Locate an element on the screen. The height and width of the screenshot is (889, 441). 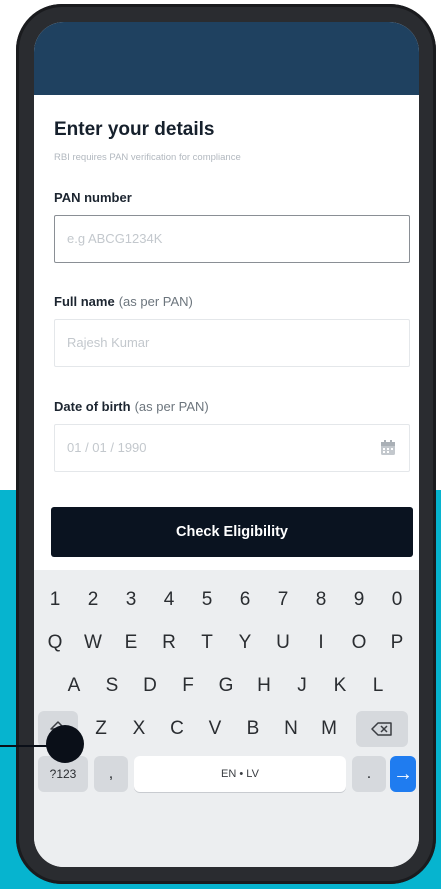
key-v: V is located at coordinates (215, 729).